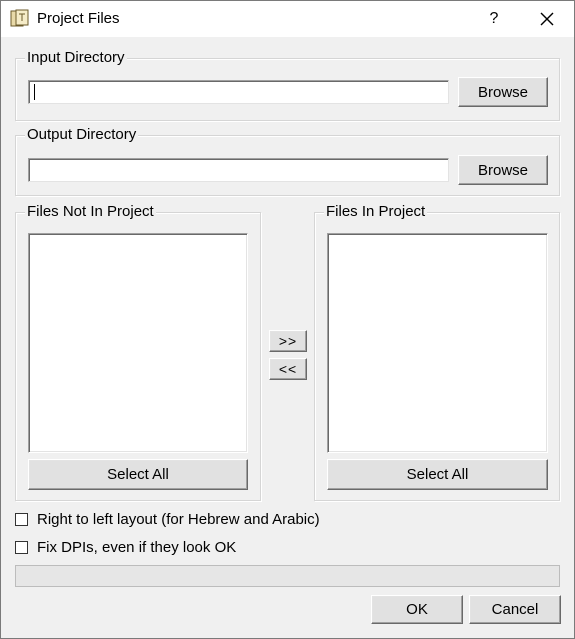 This screenshot has height=639, width=575. I want to click on files-not-in-project-legend: Files Not In Project, so click(90, 212).